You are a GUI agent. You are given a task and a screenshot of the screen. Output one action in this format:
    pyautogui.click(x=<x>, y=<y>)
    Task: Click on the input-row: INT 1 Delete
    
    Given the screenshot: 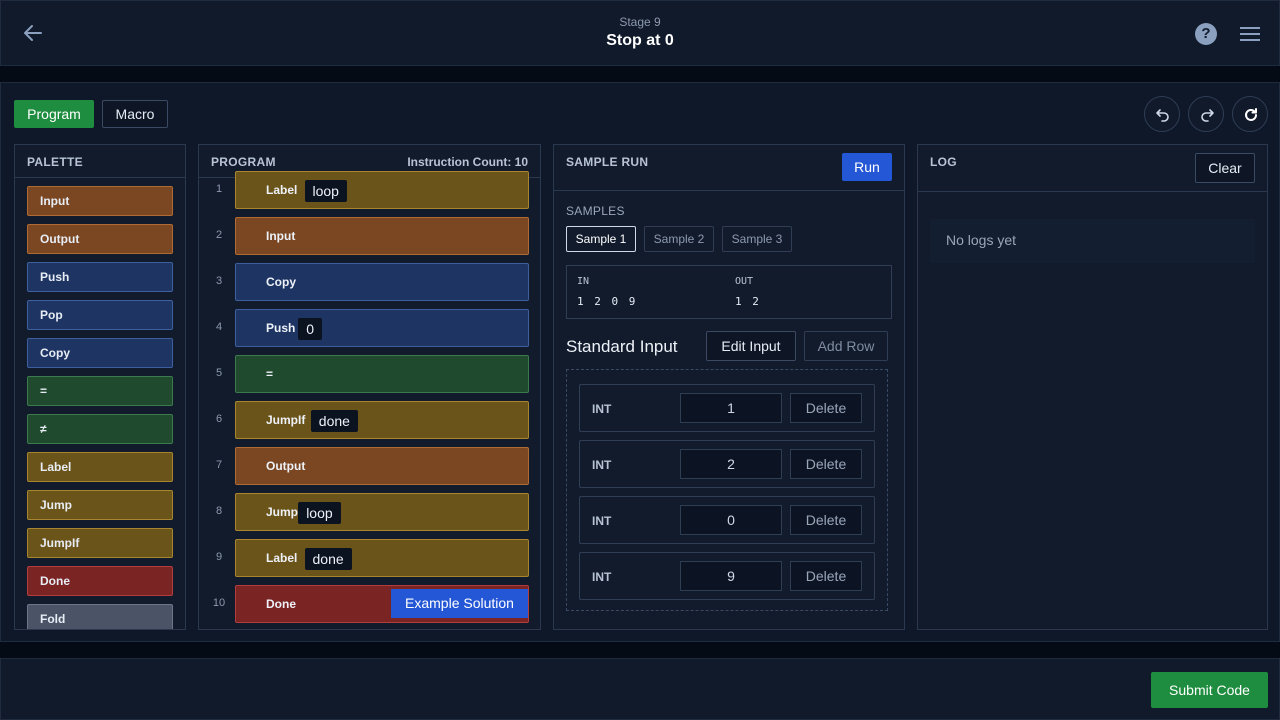 What is the action you would take?
    pyautogui.click(x=727, y=408)
    